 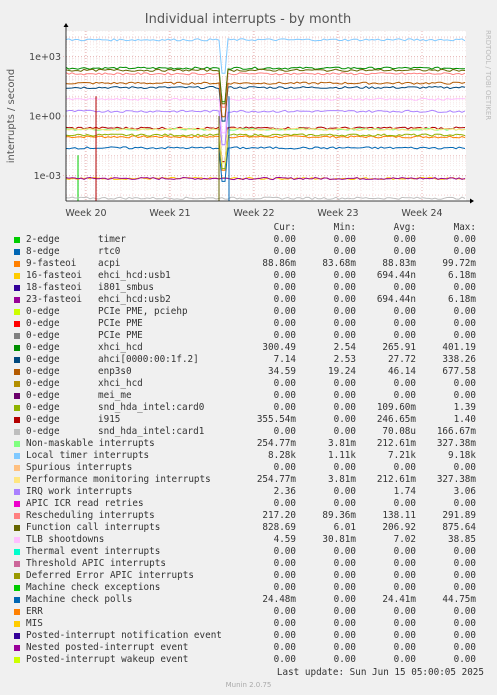 What do you see at coordinates (399, 431) in the screenshot?
I see `legend-value-avg: 70.08u` at bounding box center [399, 431].